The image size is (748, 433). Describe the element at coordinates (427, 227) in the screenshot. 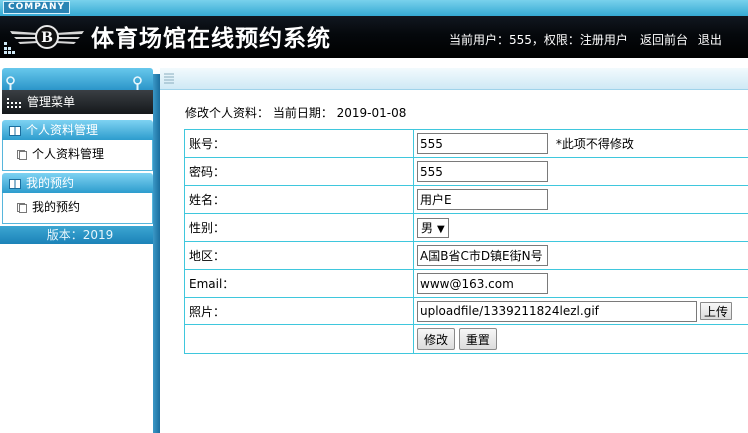

I see `gender-selected-value: 男` at that location.